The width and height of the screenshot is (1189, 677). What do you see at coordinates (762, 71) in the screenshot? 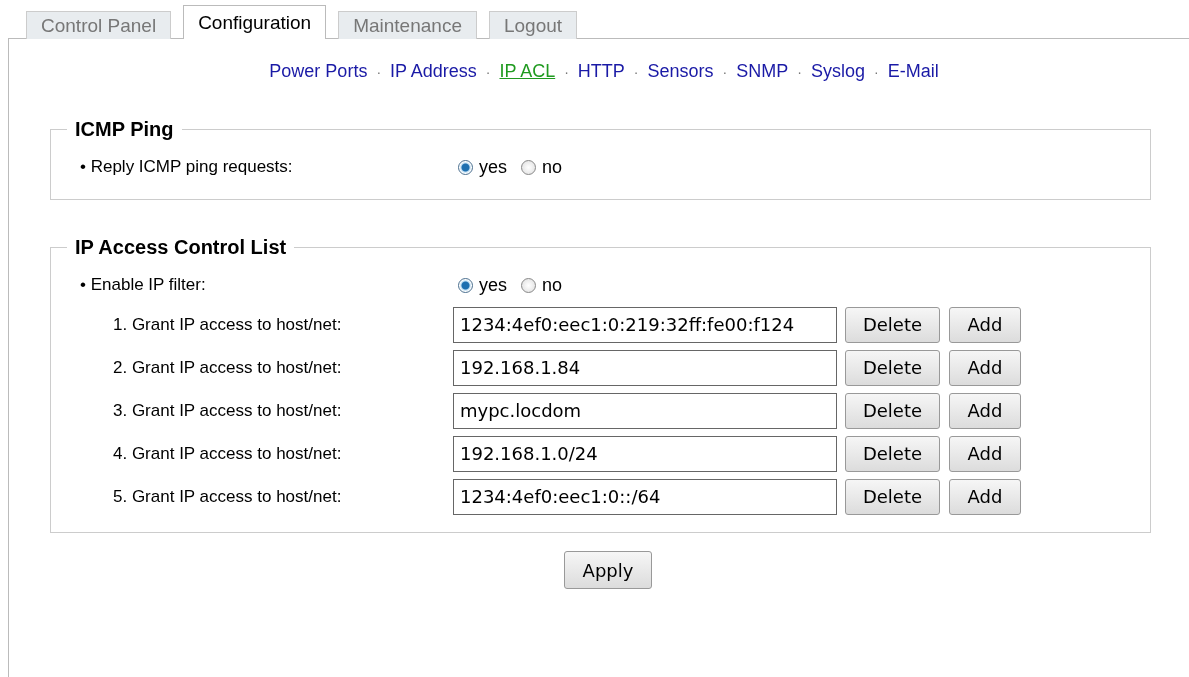
I see `nav-link: SNMP` at bounding box center [762, 71].